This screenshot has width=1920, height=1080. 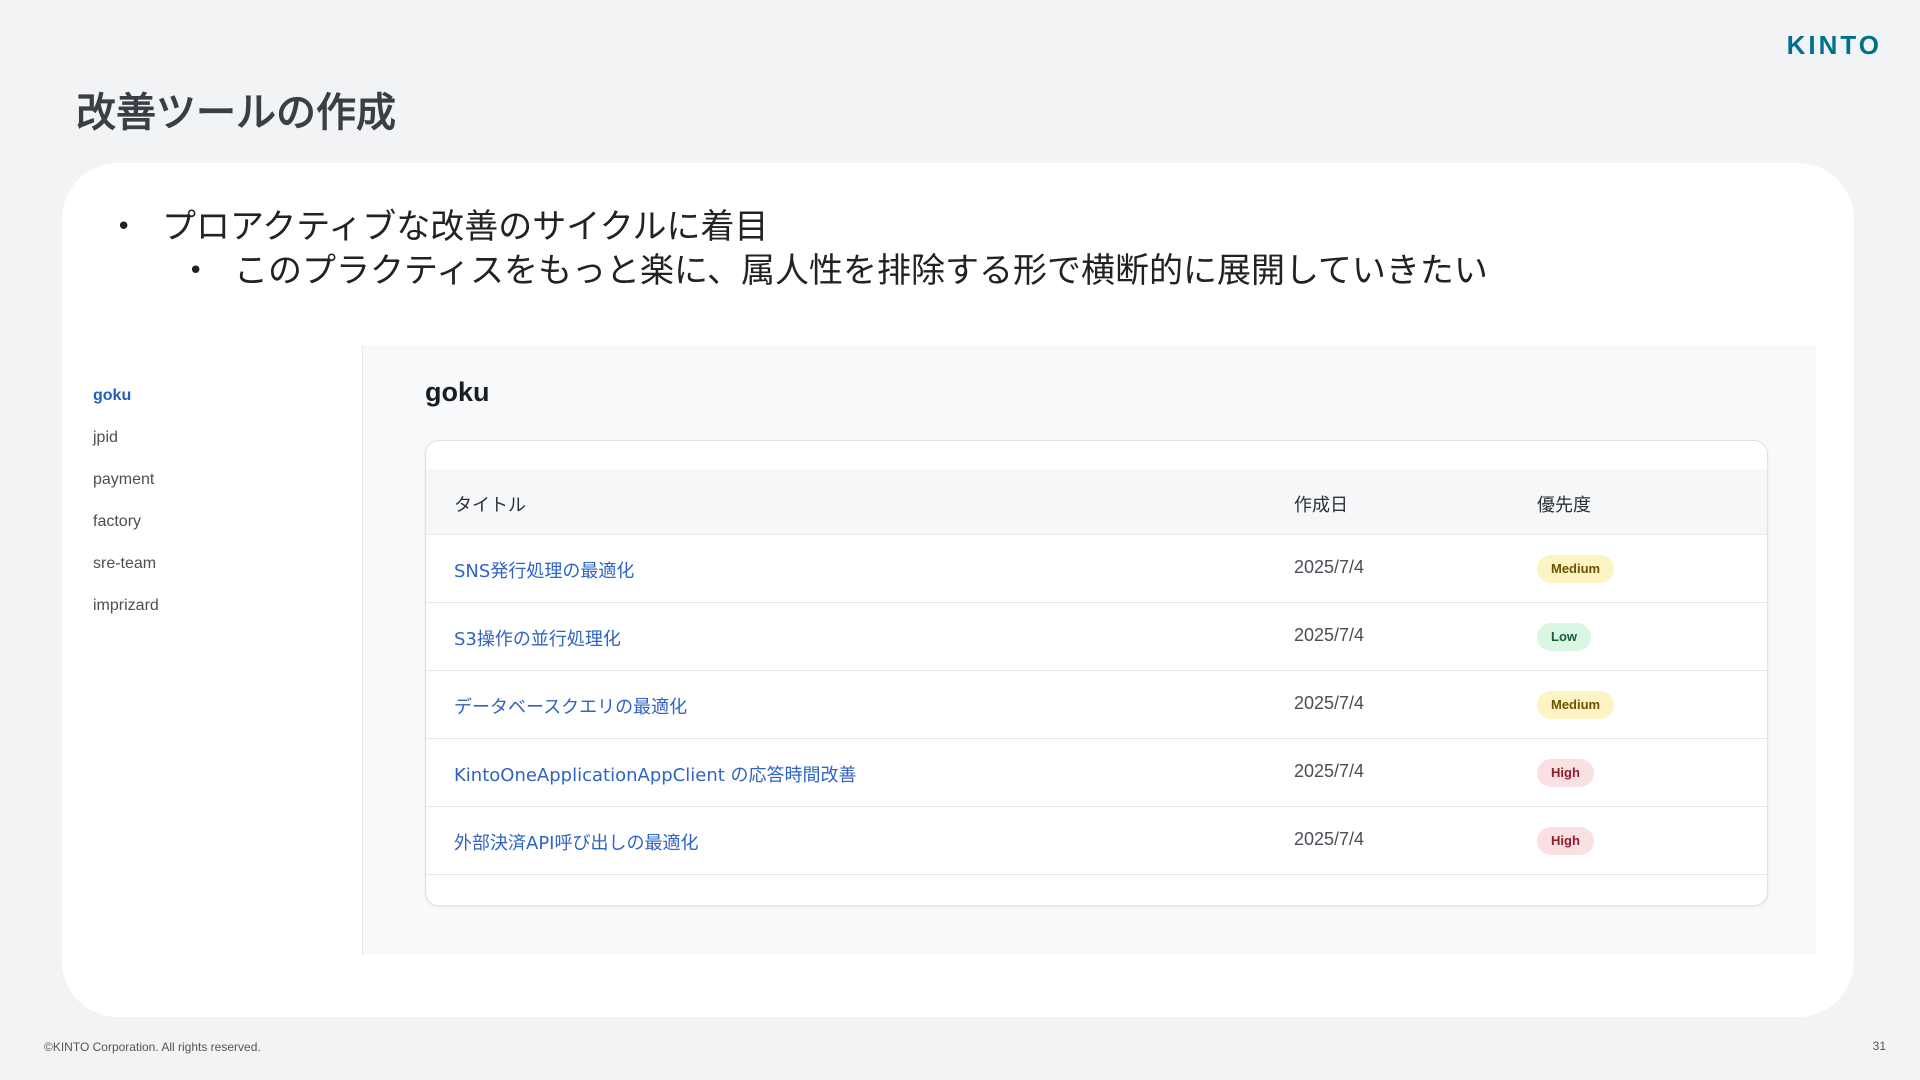 I want to click on table-row: データベースクエリの最適化 2025/7/4 Medium, so click(x=1096, y=705).